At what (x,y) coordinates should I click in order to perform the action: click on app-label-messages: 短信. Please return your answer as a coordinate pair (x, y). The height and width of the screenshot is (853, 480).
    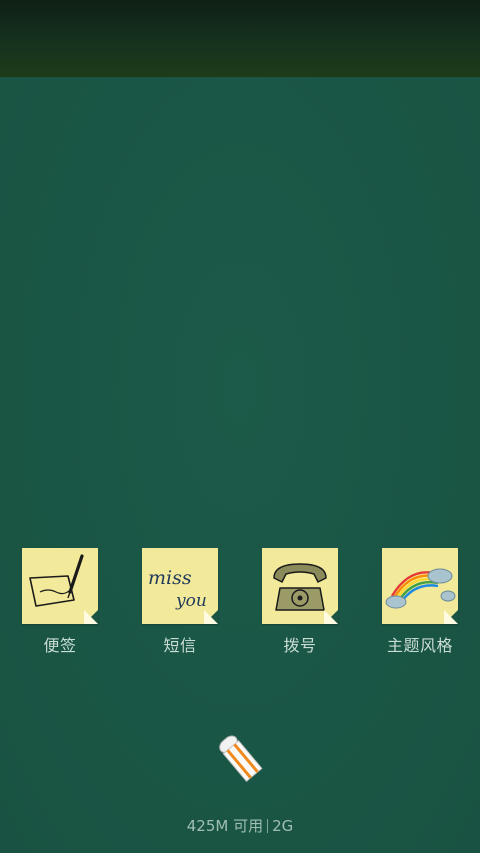
    Looking at the image, I should click on (180, 645).